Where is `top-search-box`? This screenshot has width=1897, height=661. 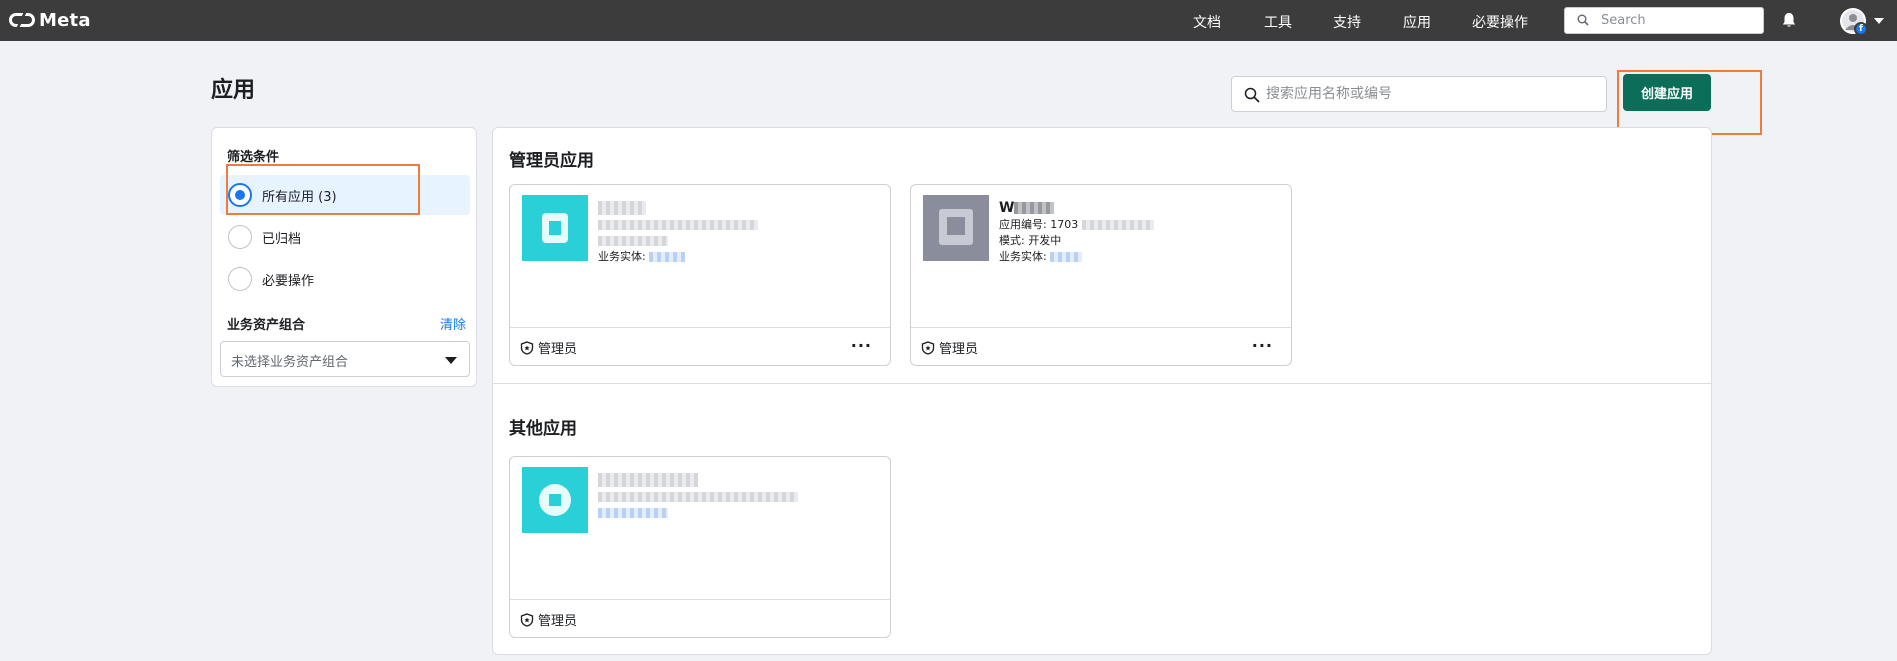
top-search-box is located at coordinates (1664, 20).